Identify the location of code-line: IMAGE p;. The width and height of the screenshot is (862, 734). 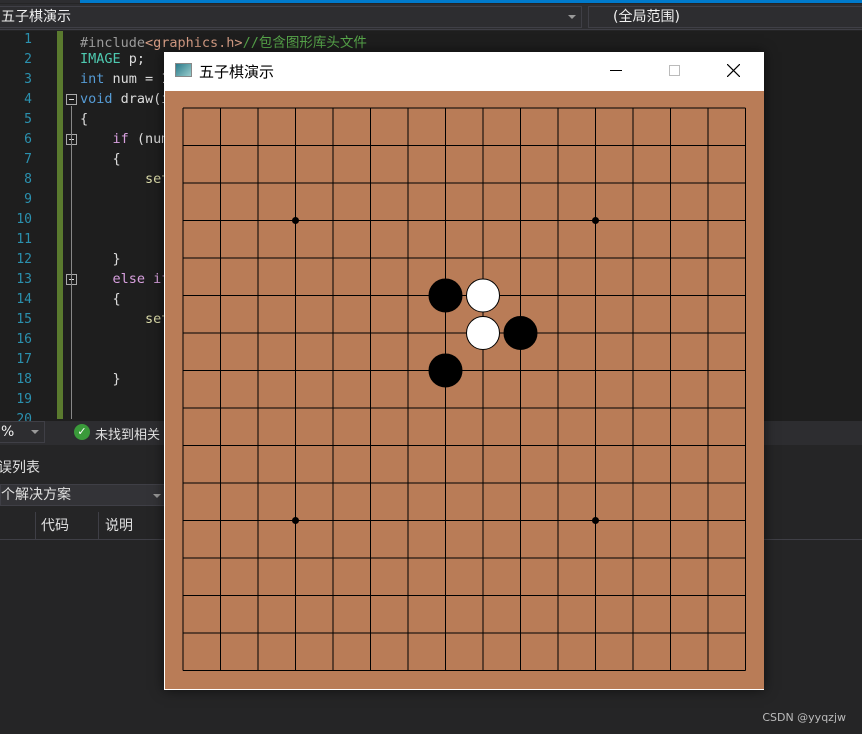
(113, 59).